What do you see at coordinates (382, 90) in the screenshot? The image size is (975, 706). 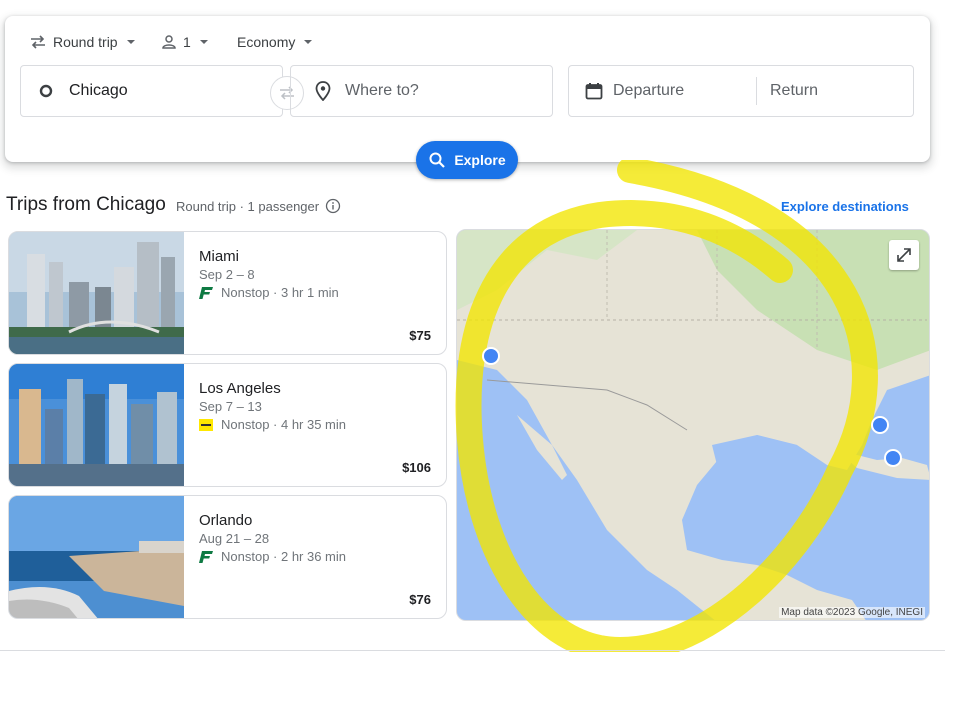 I see `destination-placeholder: Where to?` at bounding box center [382, 90].